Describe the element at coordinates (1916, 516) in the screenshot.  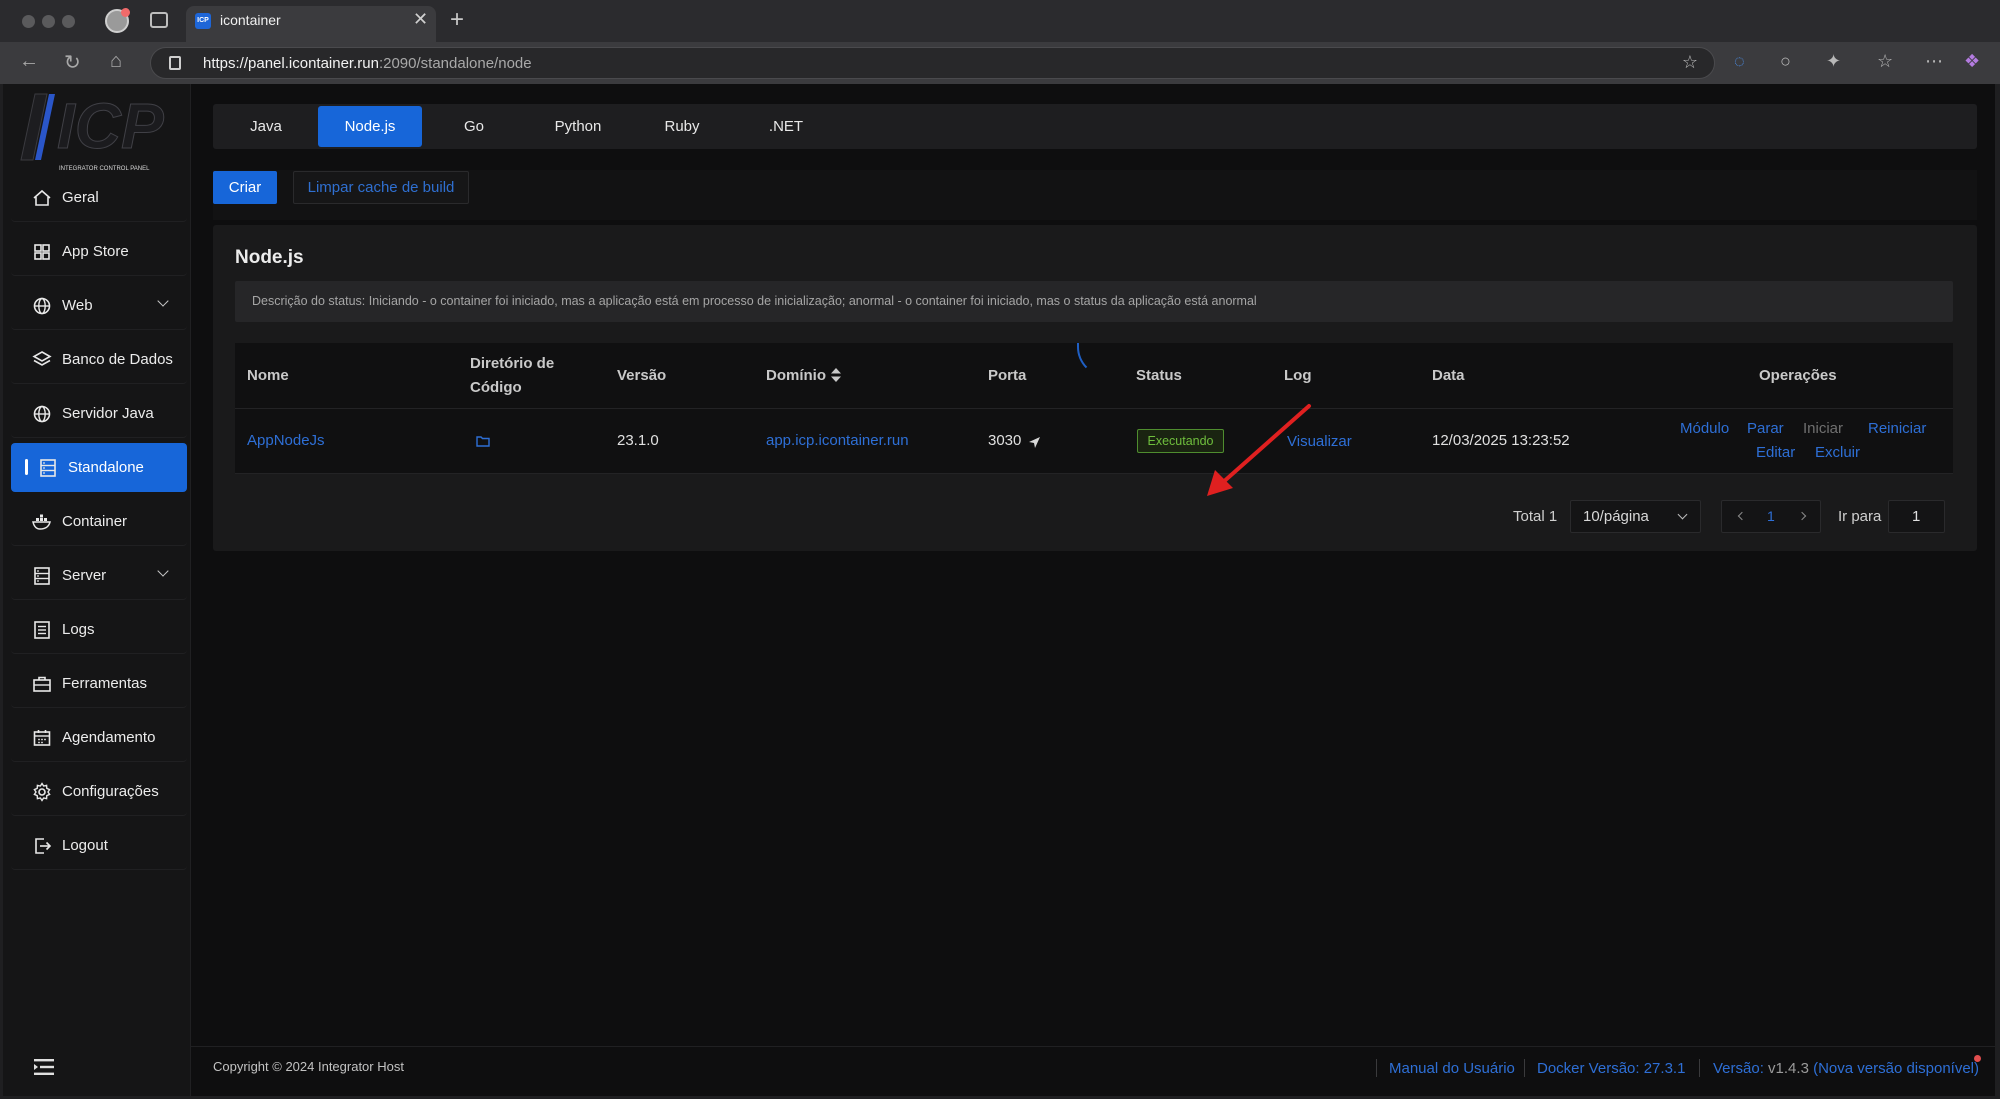
I see `goto-page-input` at that location.